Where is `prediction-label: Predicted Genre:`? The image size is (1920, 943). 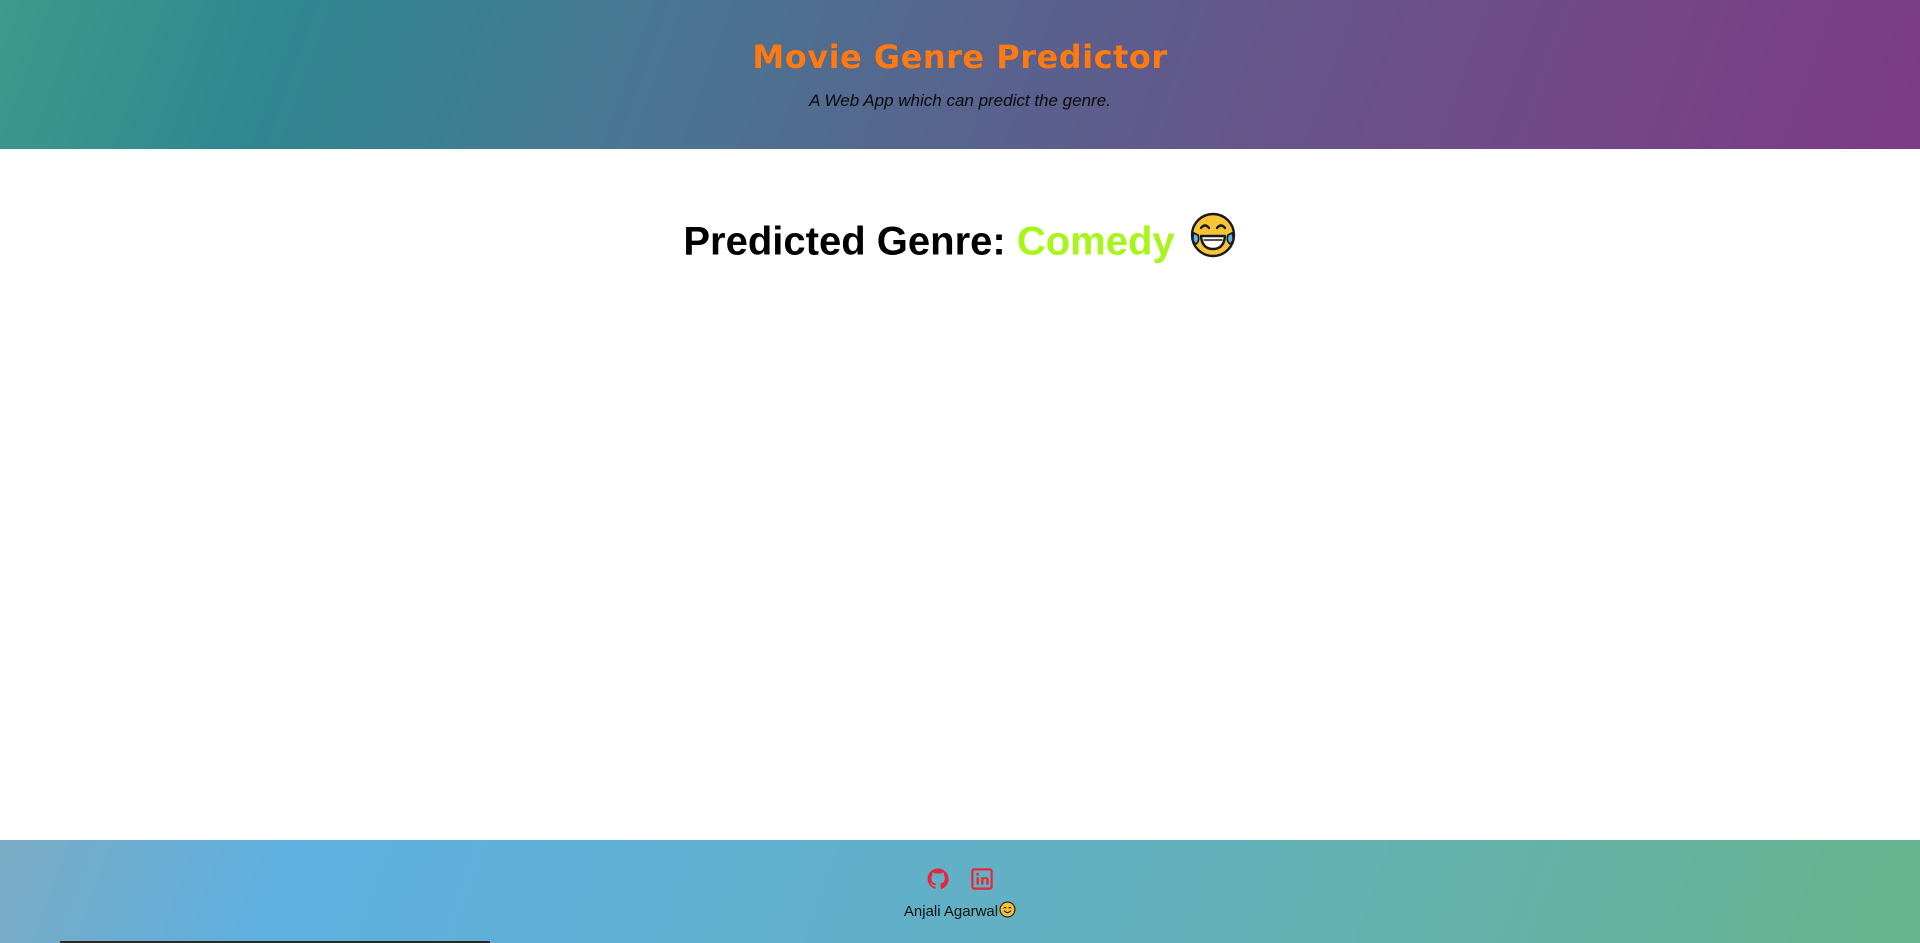
prediction-label: Predicted Genre: is located at coordinates (850, 241).